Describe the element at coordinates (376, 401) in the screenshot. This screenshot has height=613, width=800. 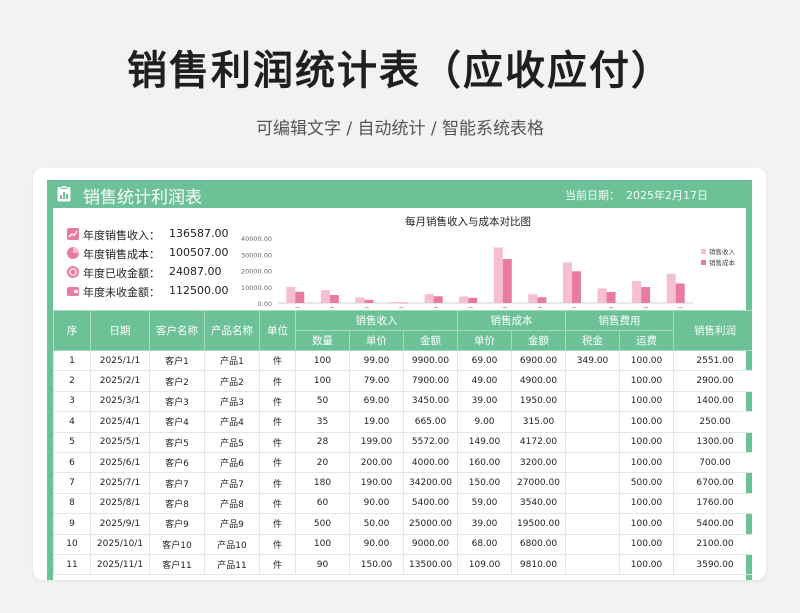
I see `table-cell: 69.00` at that location.